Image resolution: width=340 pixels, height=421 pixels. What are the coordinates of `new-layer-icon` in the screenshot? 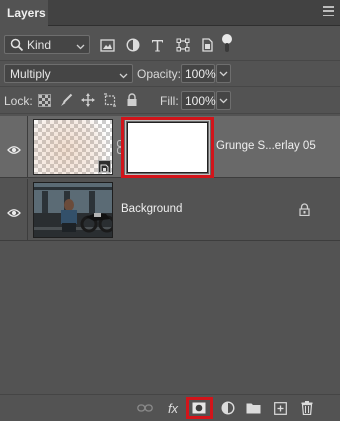 It's located at (280, 408).